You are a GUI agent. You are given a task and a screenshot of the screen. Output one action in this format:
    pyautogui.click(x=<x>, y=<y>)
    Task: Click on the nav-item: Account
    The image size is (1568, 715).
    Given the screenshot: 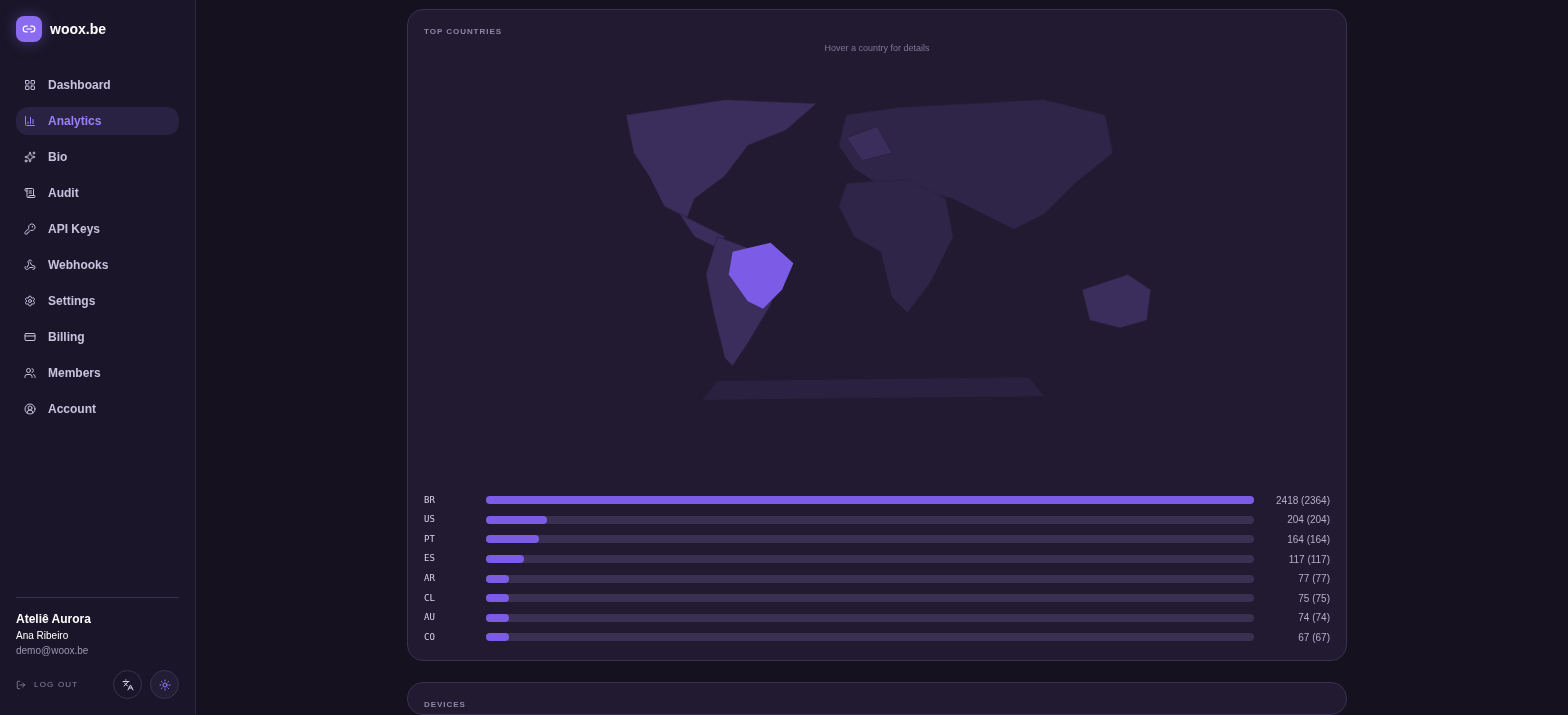 What is the action you would take?
    pyautogui.click(x=97, y=409)
    